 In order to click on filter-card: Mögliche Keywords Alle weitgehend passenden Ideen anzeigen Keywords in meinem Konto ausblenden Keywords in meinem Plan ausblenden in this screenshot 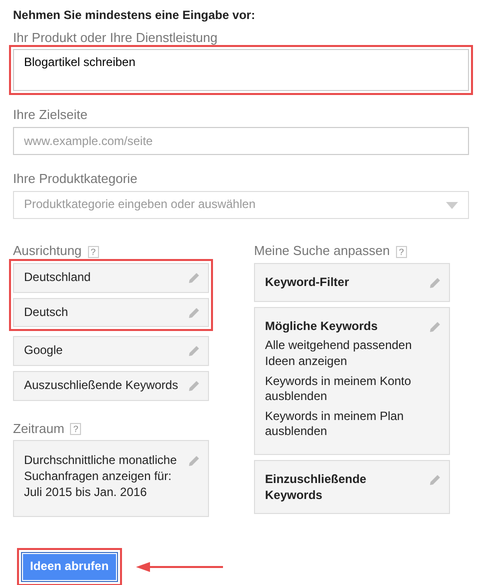, I will do `click(352, 380)`.